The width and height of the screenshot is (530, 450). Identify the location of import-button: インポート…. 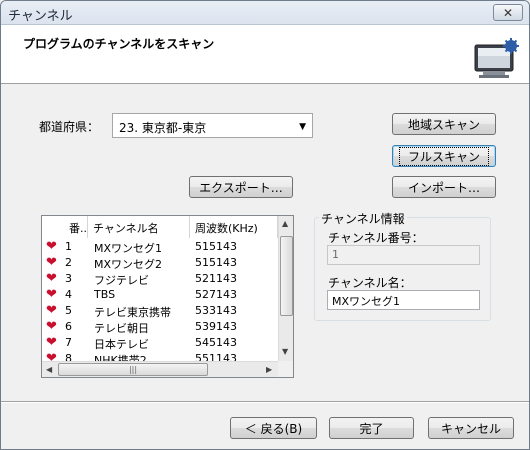
(444, 187).